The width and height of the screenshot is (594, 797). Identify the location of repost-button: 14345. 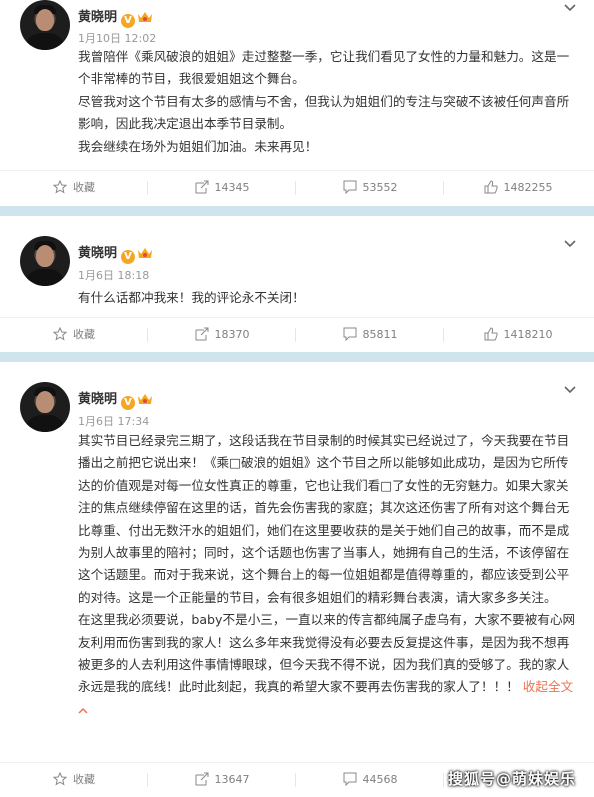
(222, 188).